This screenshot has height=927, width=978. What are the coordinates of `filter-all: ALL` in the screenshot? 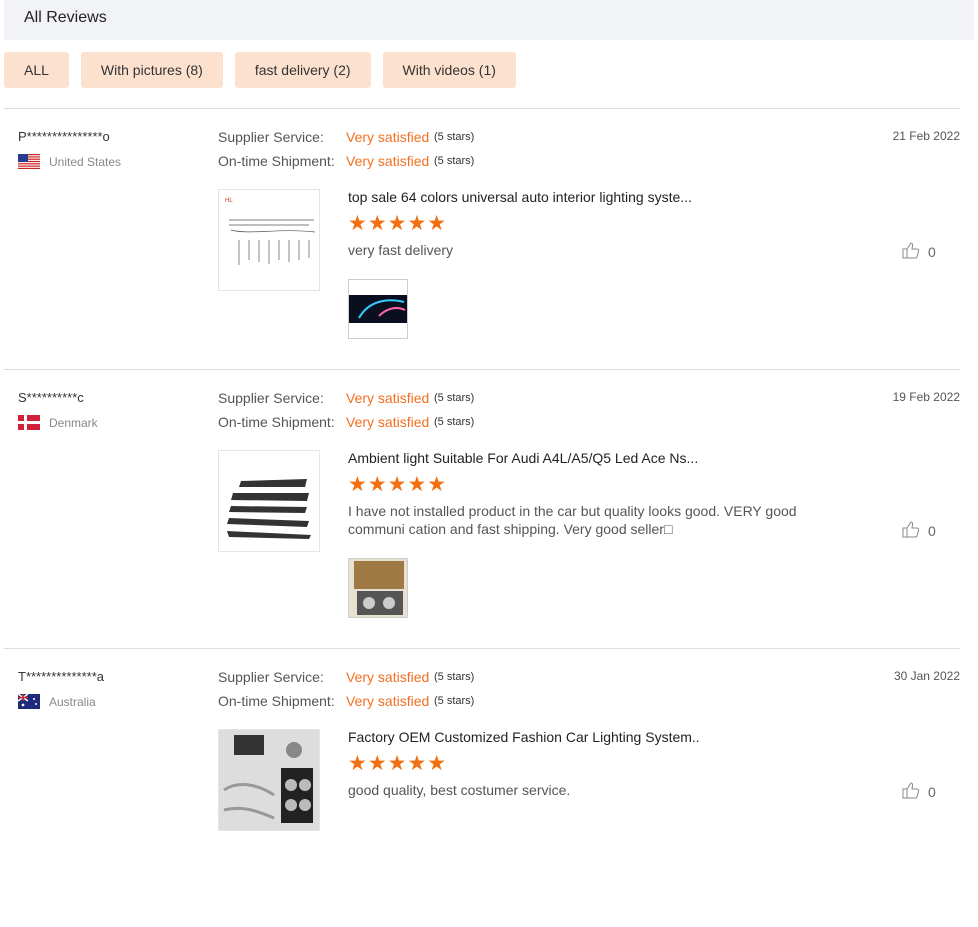 It's located at (36, 70).